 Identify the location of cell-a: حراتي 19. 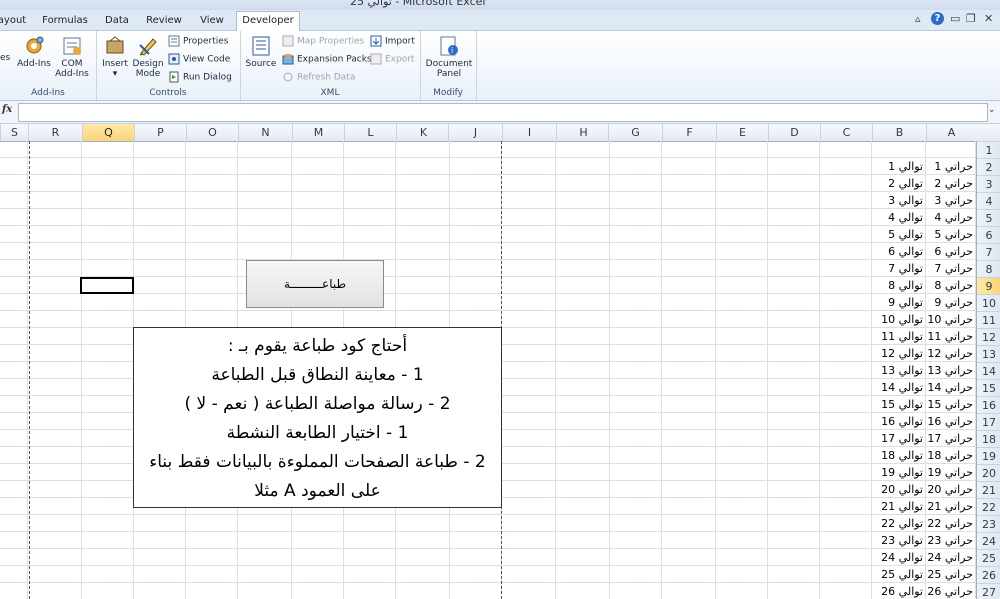
(949, 472).